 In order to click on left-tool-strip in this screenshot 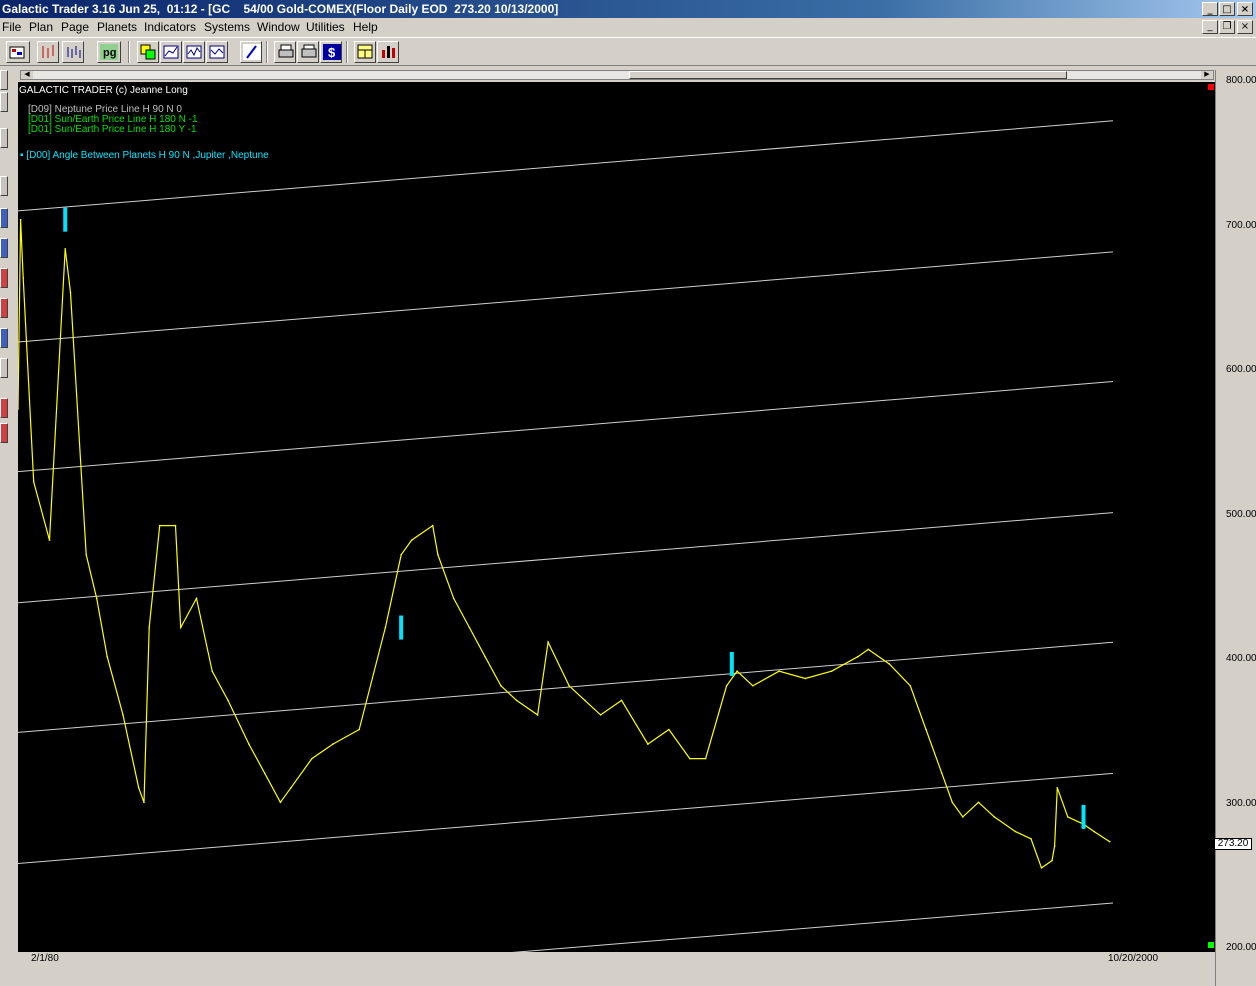, I will do `click(5, 527)`.